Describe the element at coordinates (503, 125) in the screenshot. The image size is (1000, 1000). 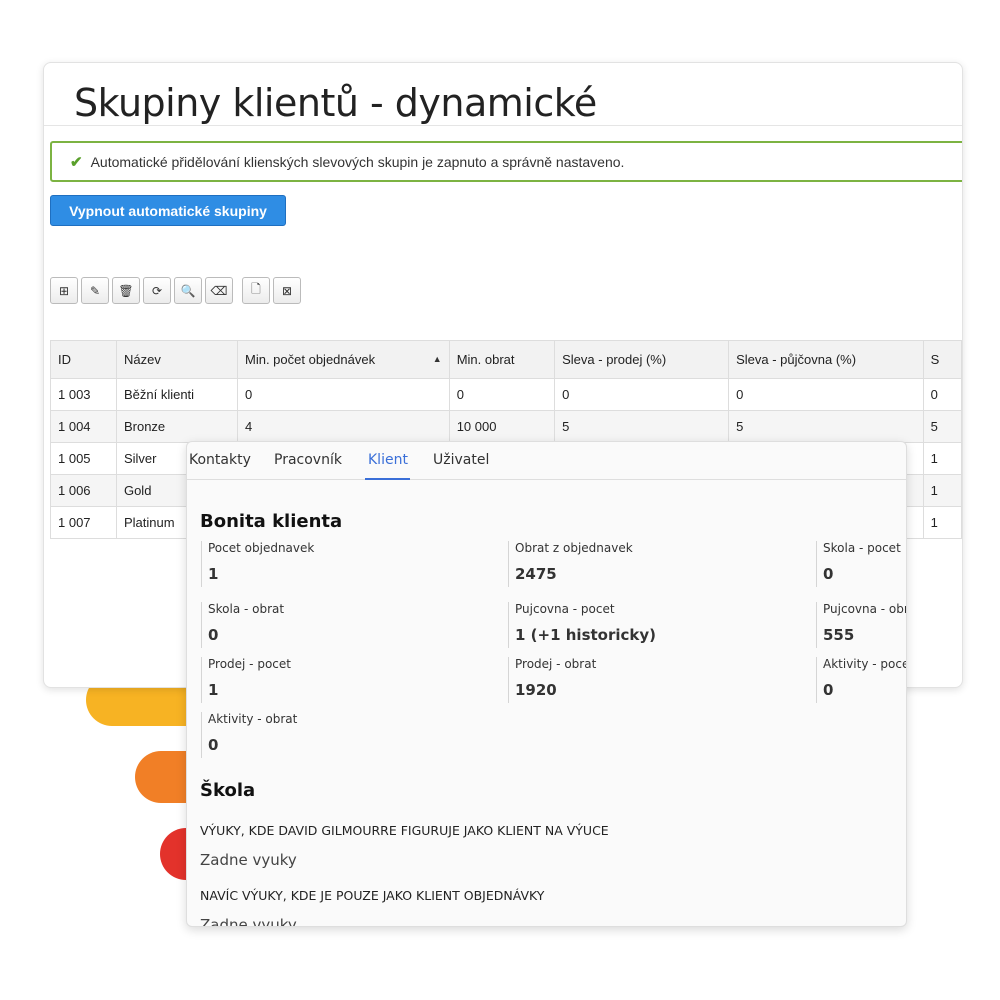
I see `title-divider` at that location.